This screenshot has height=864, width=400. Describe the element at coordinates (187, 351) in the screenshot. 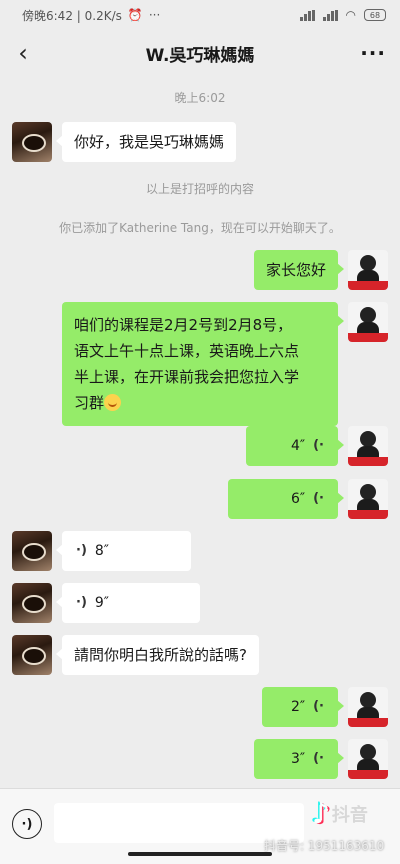

I see `message-line: 语文上午十点上课，英语晚上六点` at that location.